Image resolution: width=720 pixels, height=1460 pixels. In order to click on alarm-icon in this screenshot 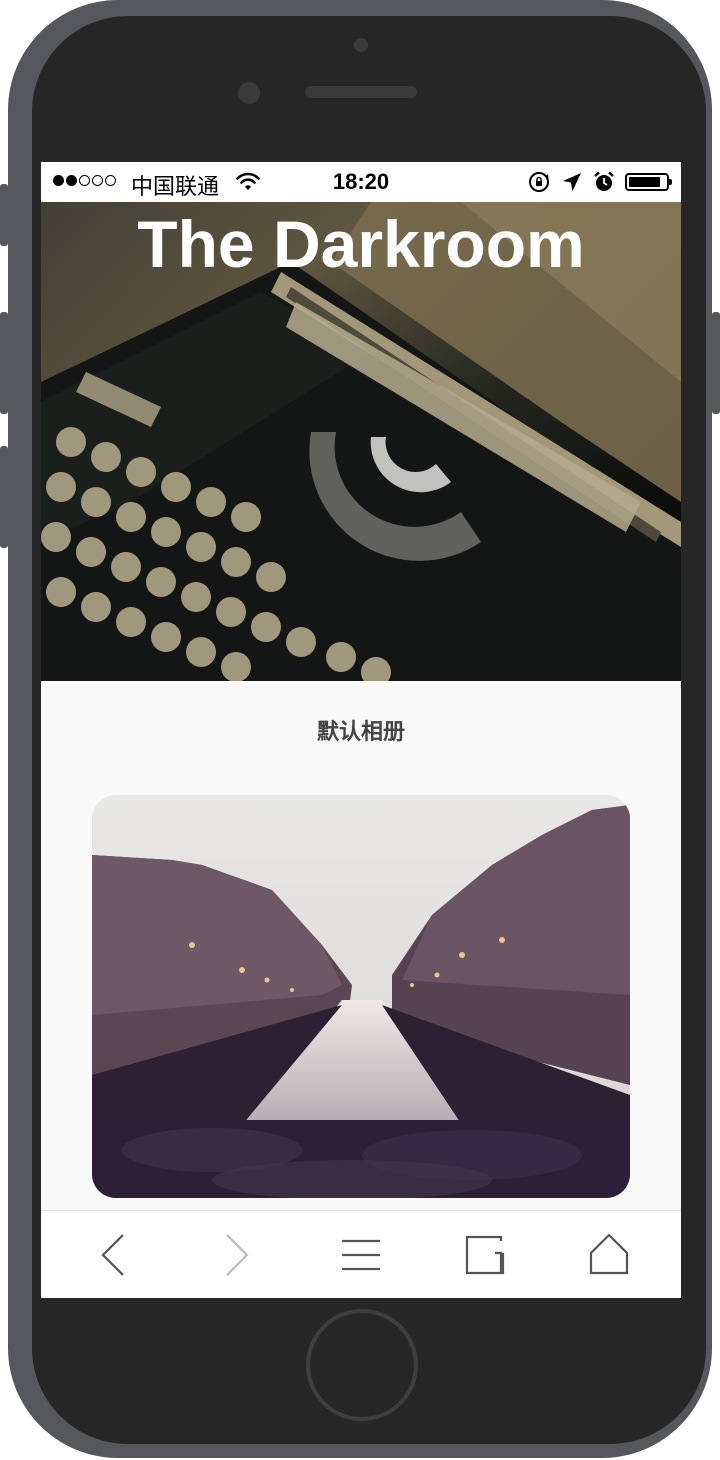, I will do `click(604, 181)`.